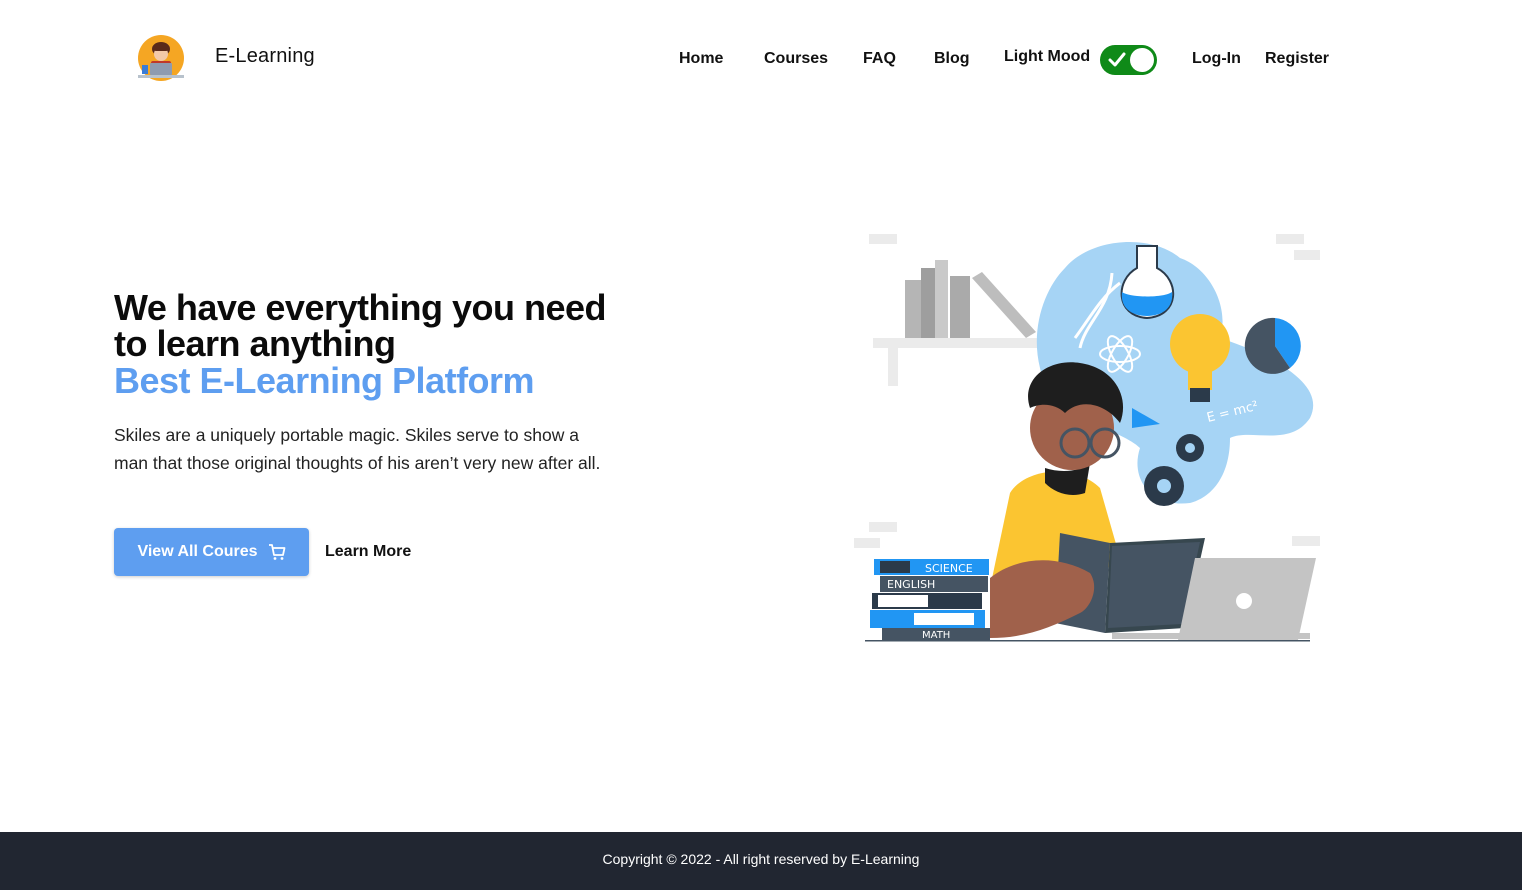  Describe the element at coordinates (911, 584) in the screenshot. I see `book-english-label: ENGLISH` at that location.